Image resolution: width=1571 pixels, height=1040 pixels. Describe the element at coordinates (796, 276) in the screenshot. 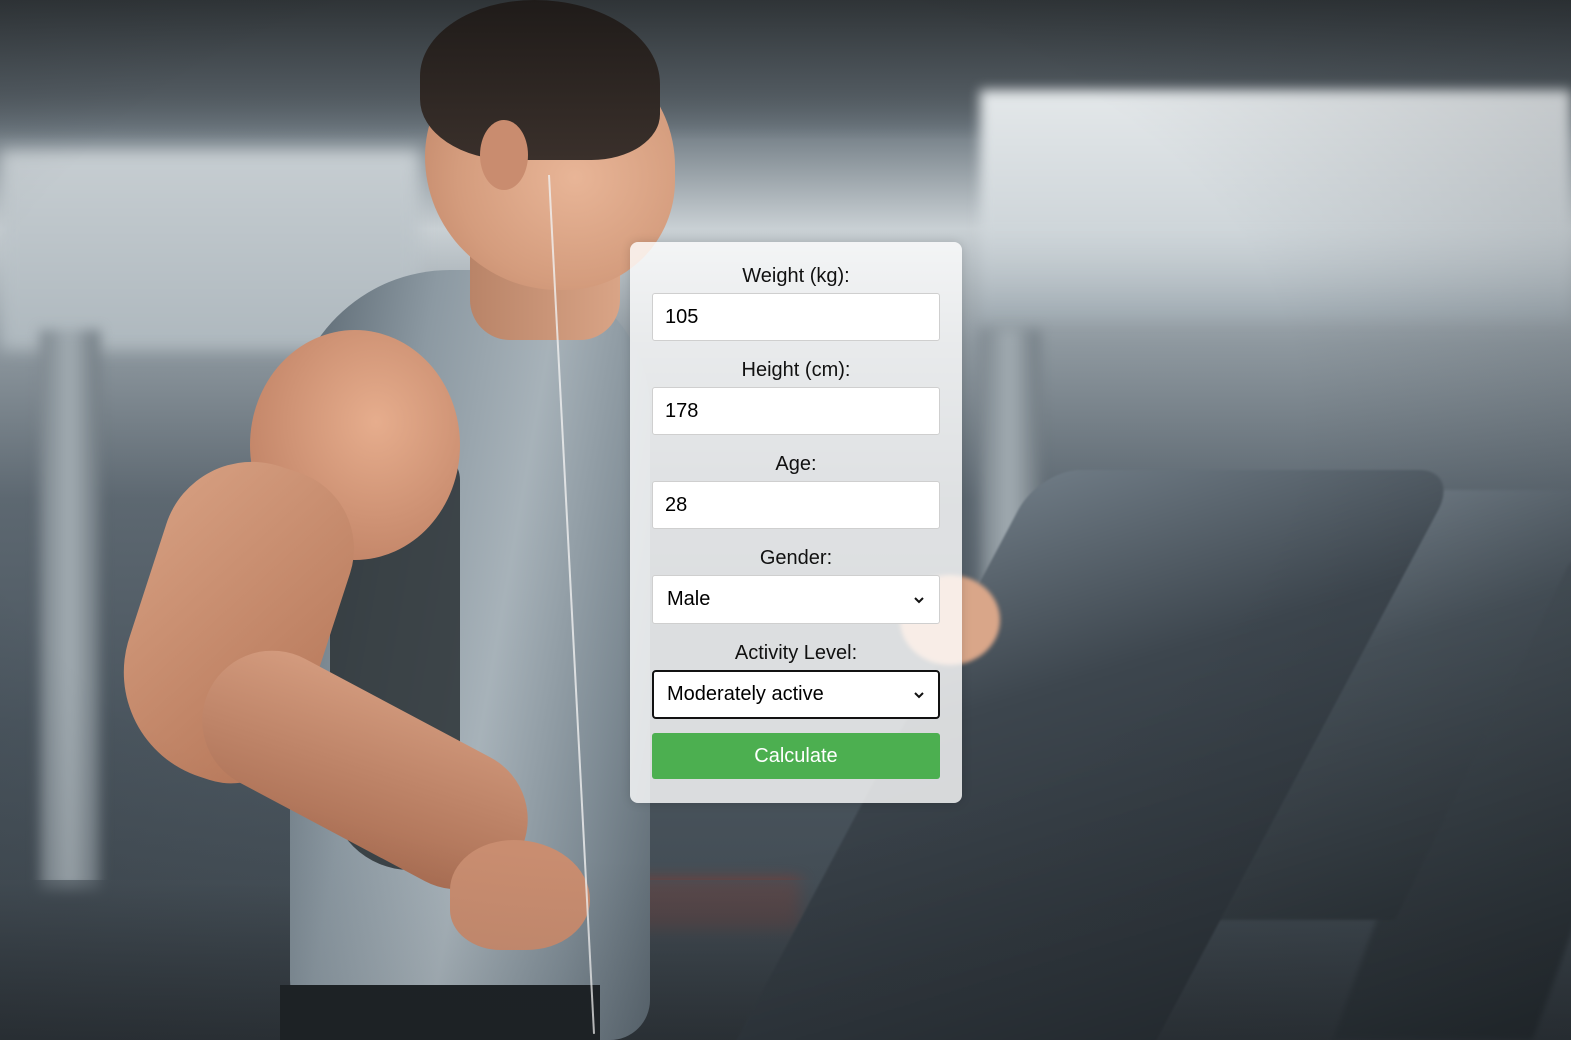

I see `weight-label: Weight (kg):` at that location.